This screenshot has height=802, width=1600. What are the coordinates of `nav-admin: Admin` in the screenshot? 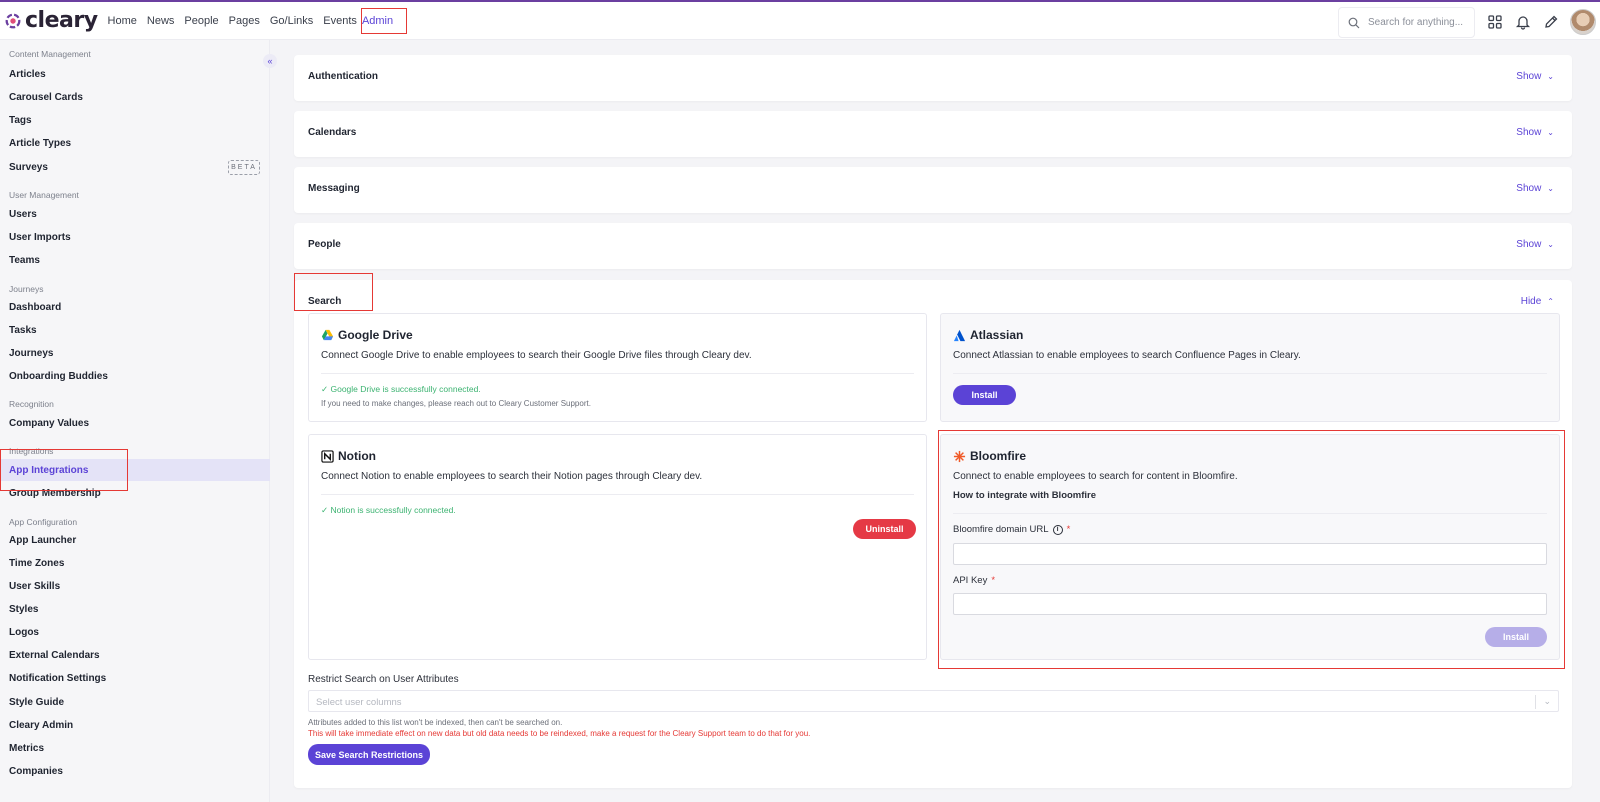 It's located at (384, 20).